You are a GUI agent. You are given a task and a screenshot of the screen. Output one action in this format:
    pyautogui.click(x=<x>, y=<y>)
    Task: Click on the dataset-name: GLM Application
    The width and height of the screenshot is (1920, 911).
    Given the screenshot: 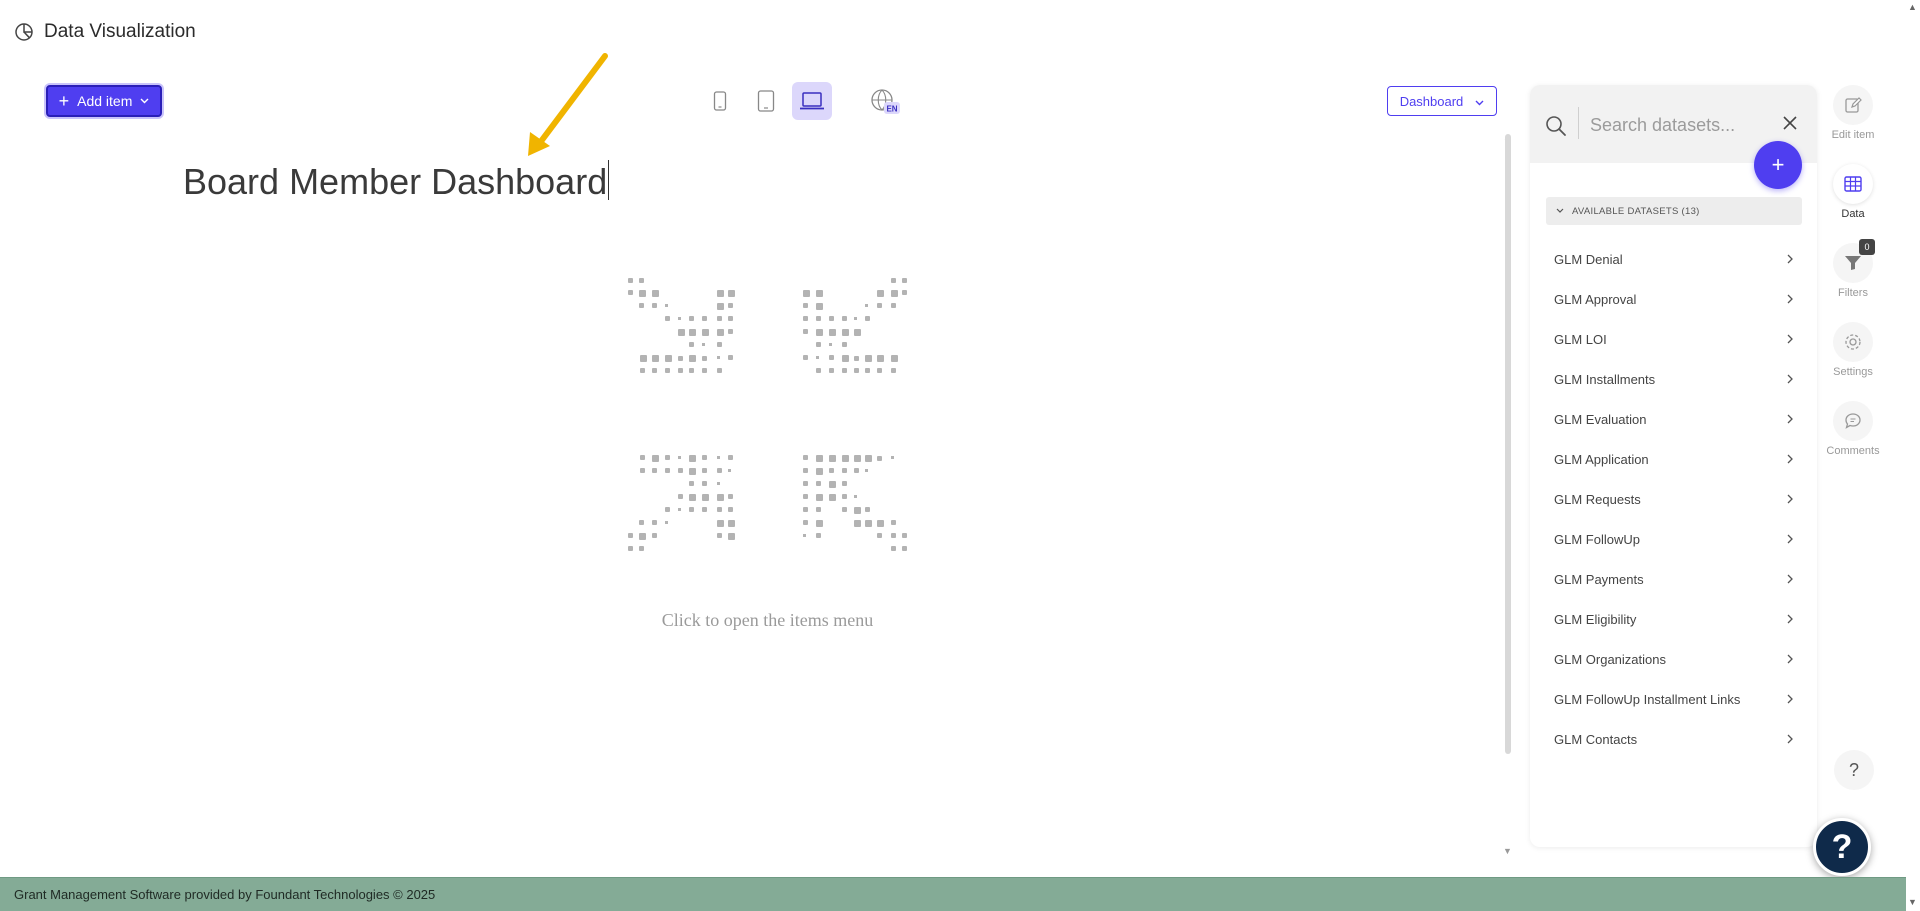 What is the action you would take?
    pyautogui.click(x=1601, y=459)
    